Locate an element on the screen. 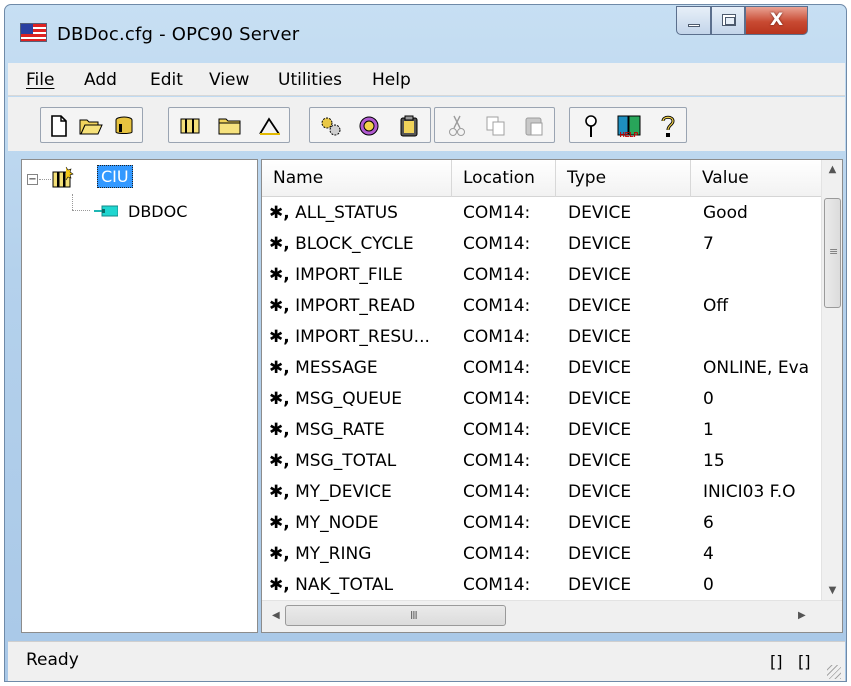 This screenshot has height=686, width=851. add-device-button is located at coordinates (189, 126).